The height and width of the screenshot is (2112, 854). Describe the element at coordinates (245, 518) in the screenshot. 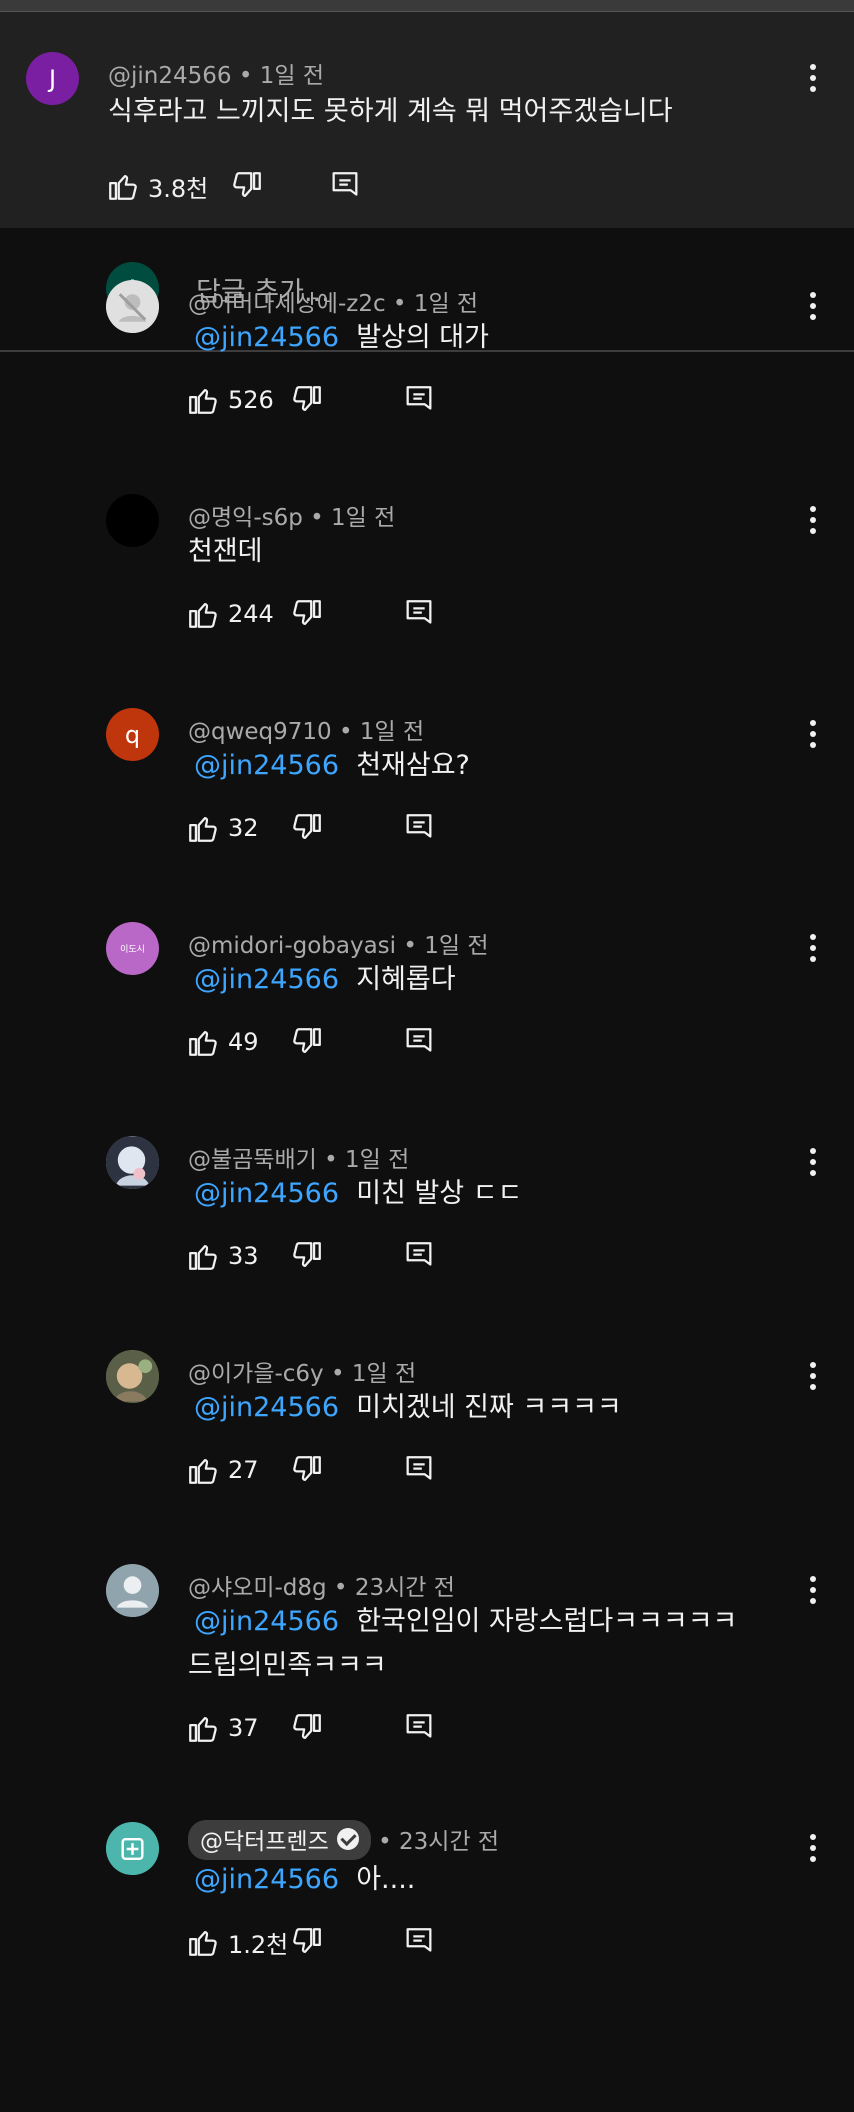

I see `author-name: @명익-s6p` at that location.